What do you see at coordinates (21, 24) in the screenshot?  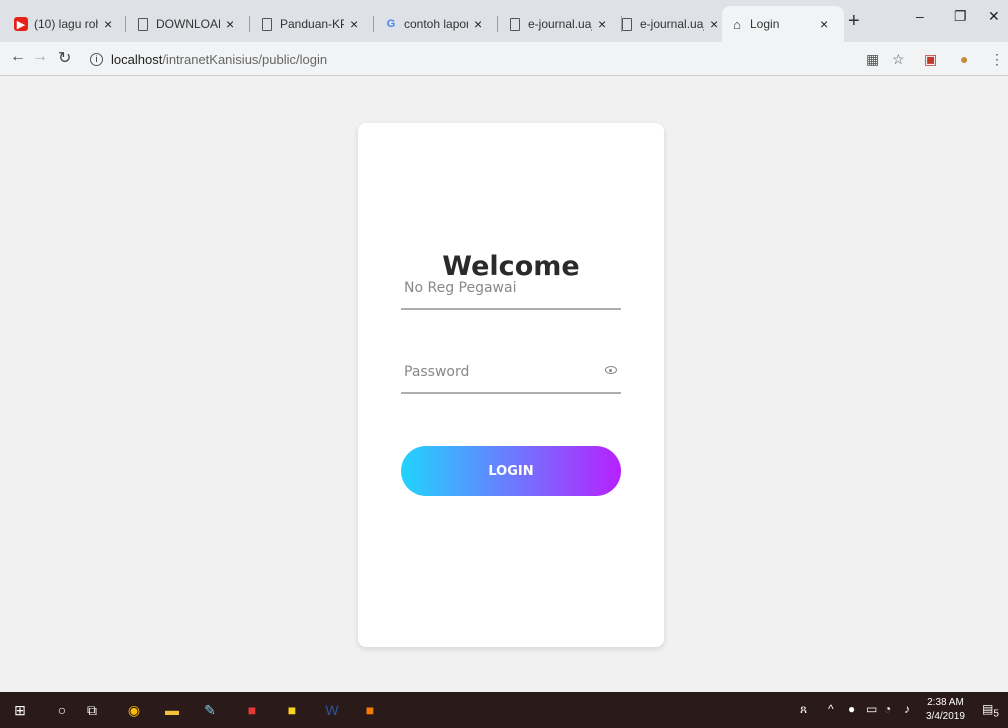 I see `youtube-icon: ▶` at bounding box center [21, 24].